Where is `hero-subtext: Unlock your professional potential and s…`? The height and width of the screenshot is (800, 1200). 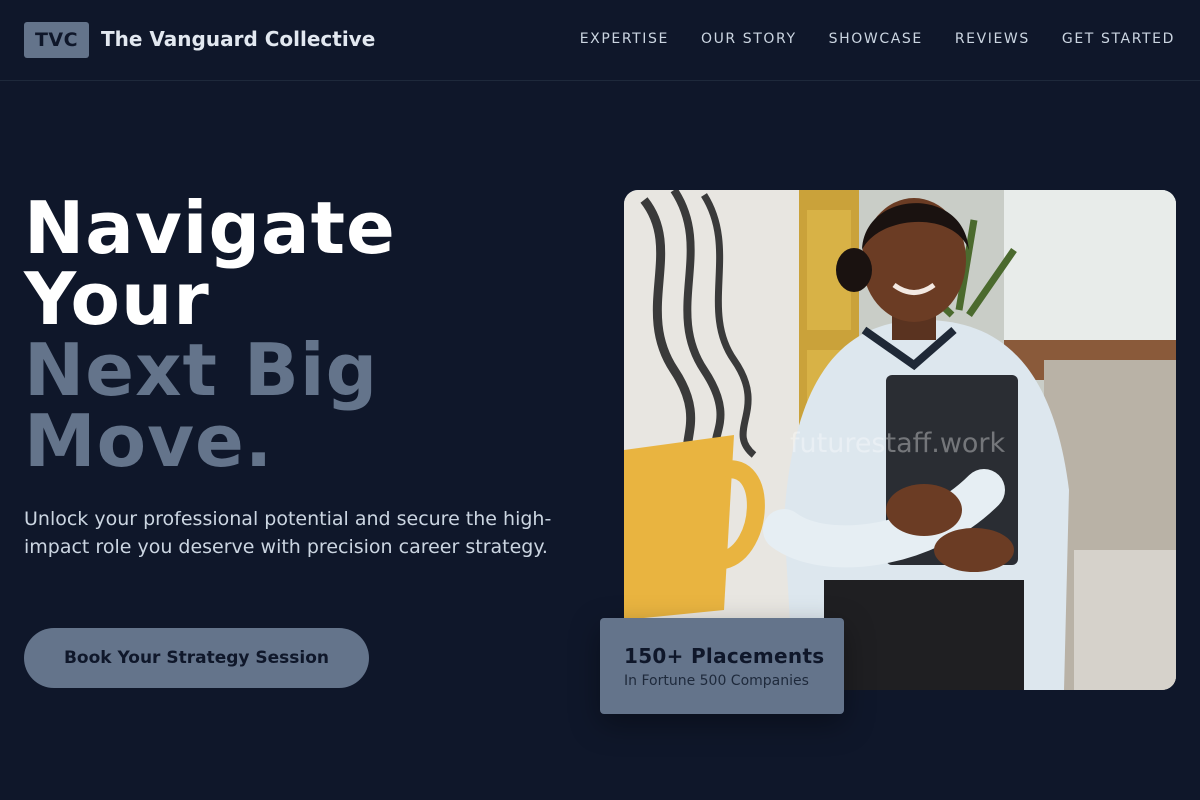 hero-subtext: Unlock your professional potential and s… is located at coordinates (288, 533).